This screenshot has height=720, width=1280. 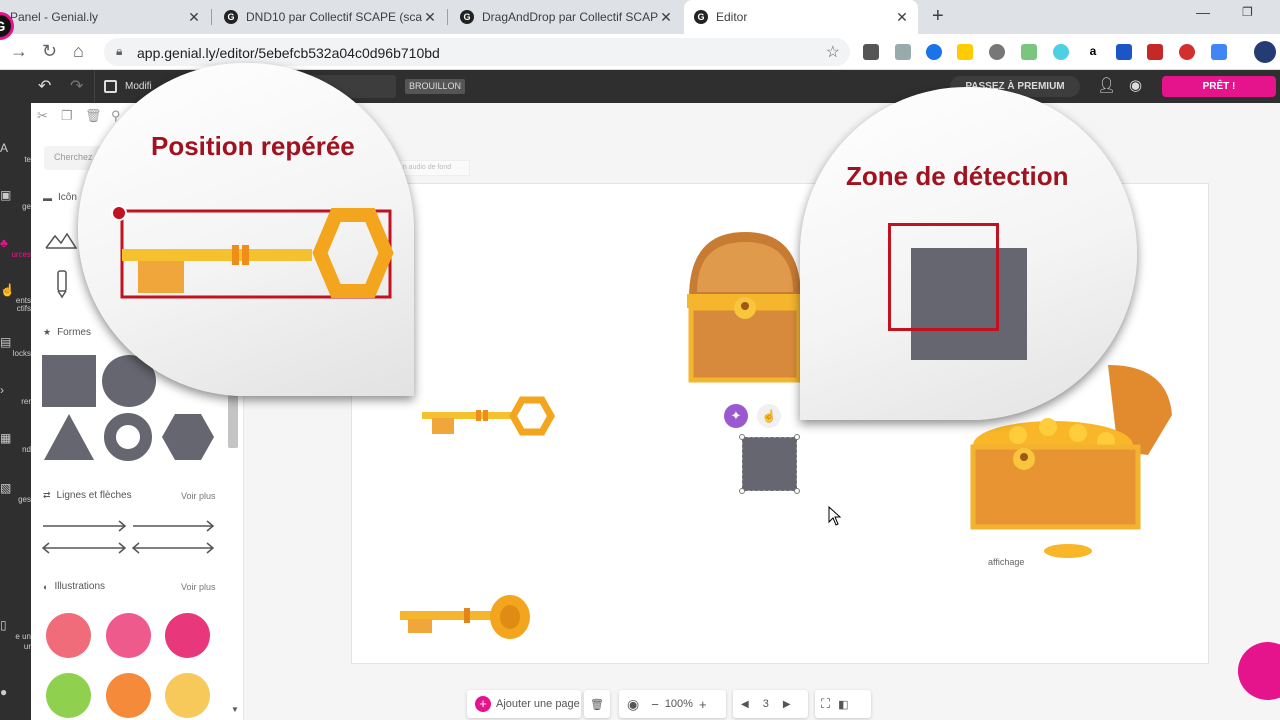 I want to click on rail-item-label: locks, so click(x=21, y=353).